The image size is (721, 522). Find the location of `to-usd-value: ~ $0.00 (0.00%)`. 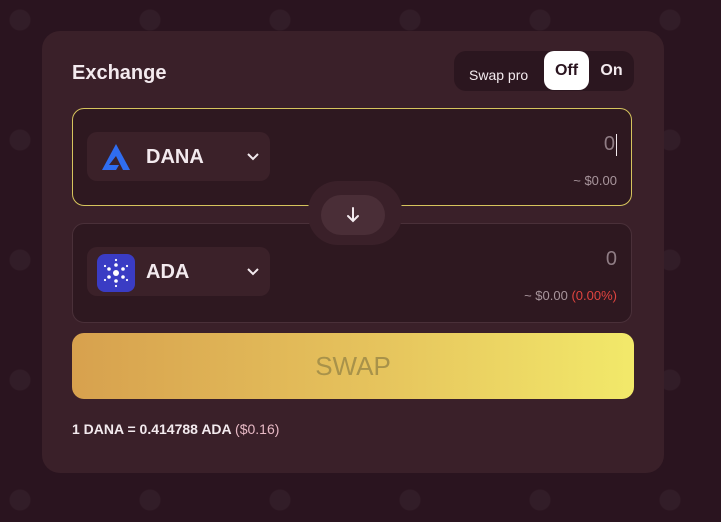

to-usd-value: ~ $0.00 (0.00%) is located at coordinates (570, 295).